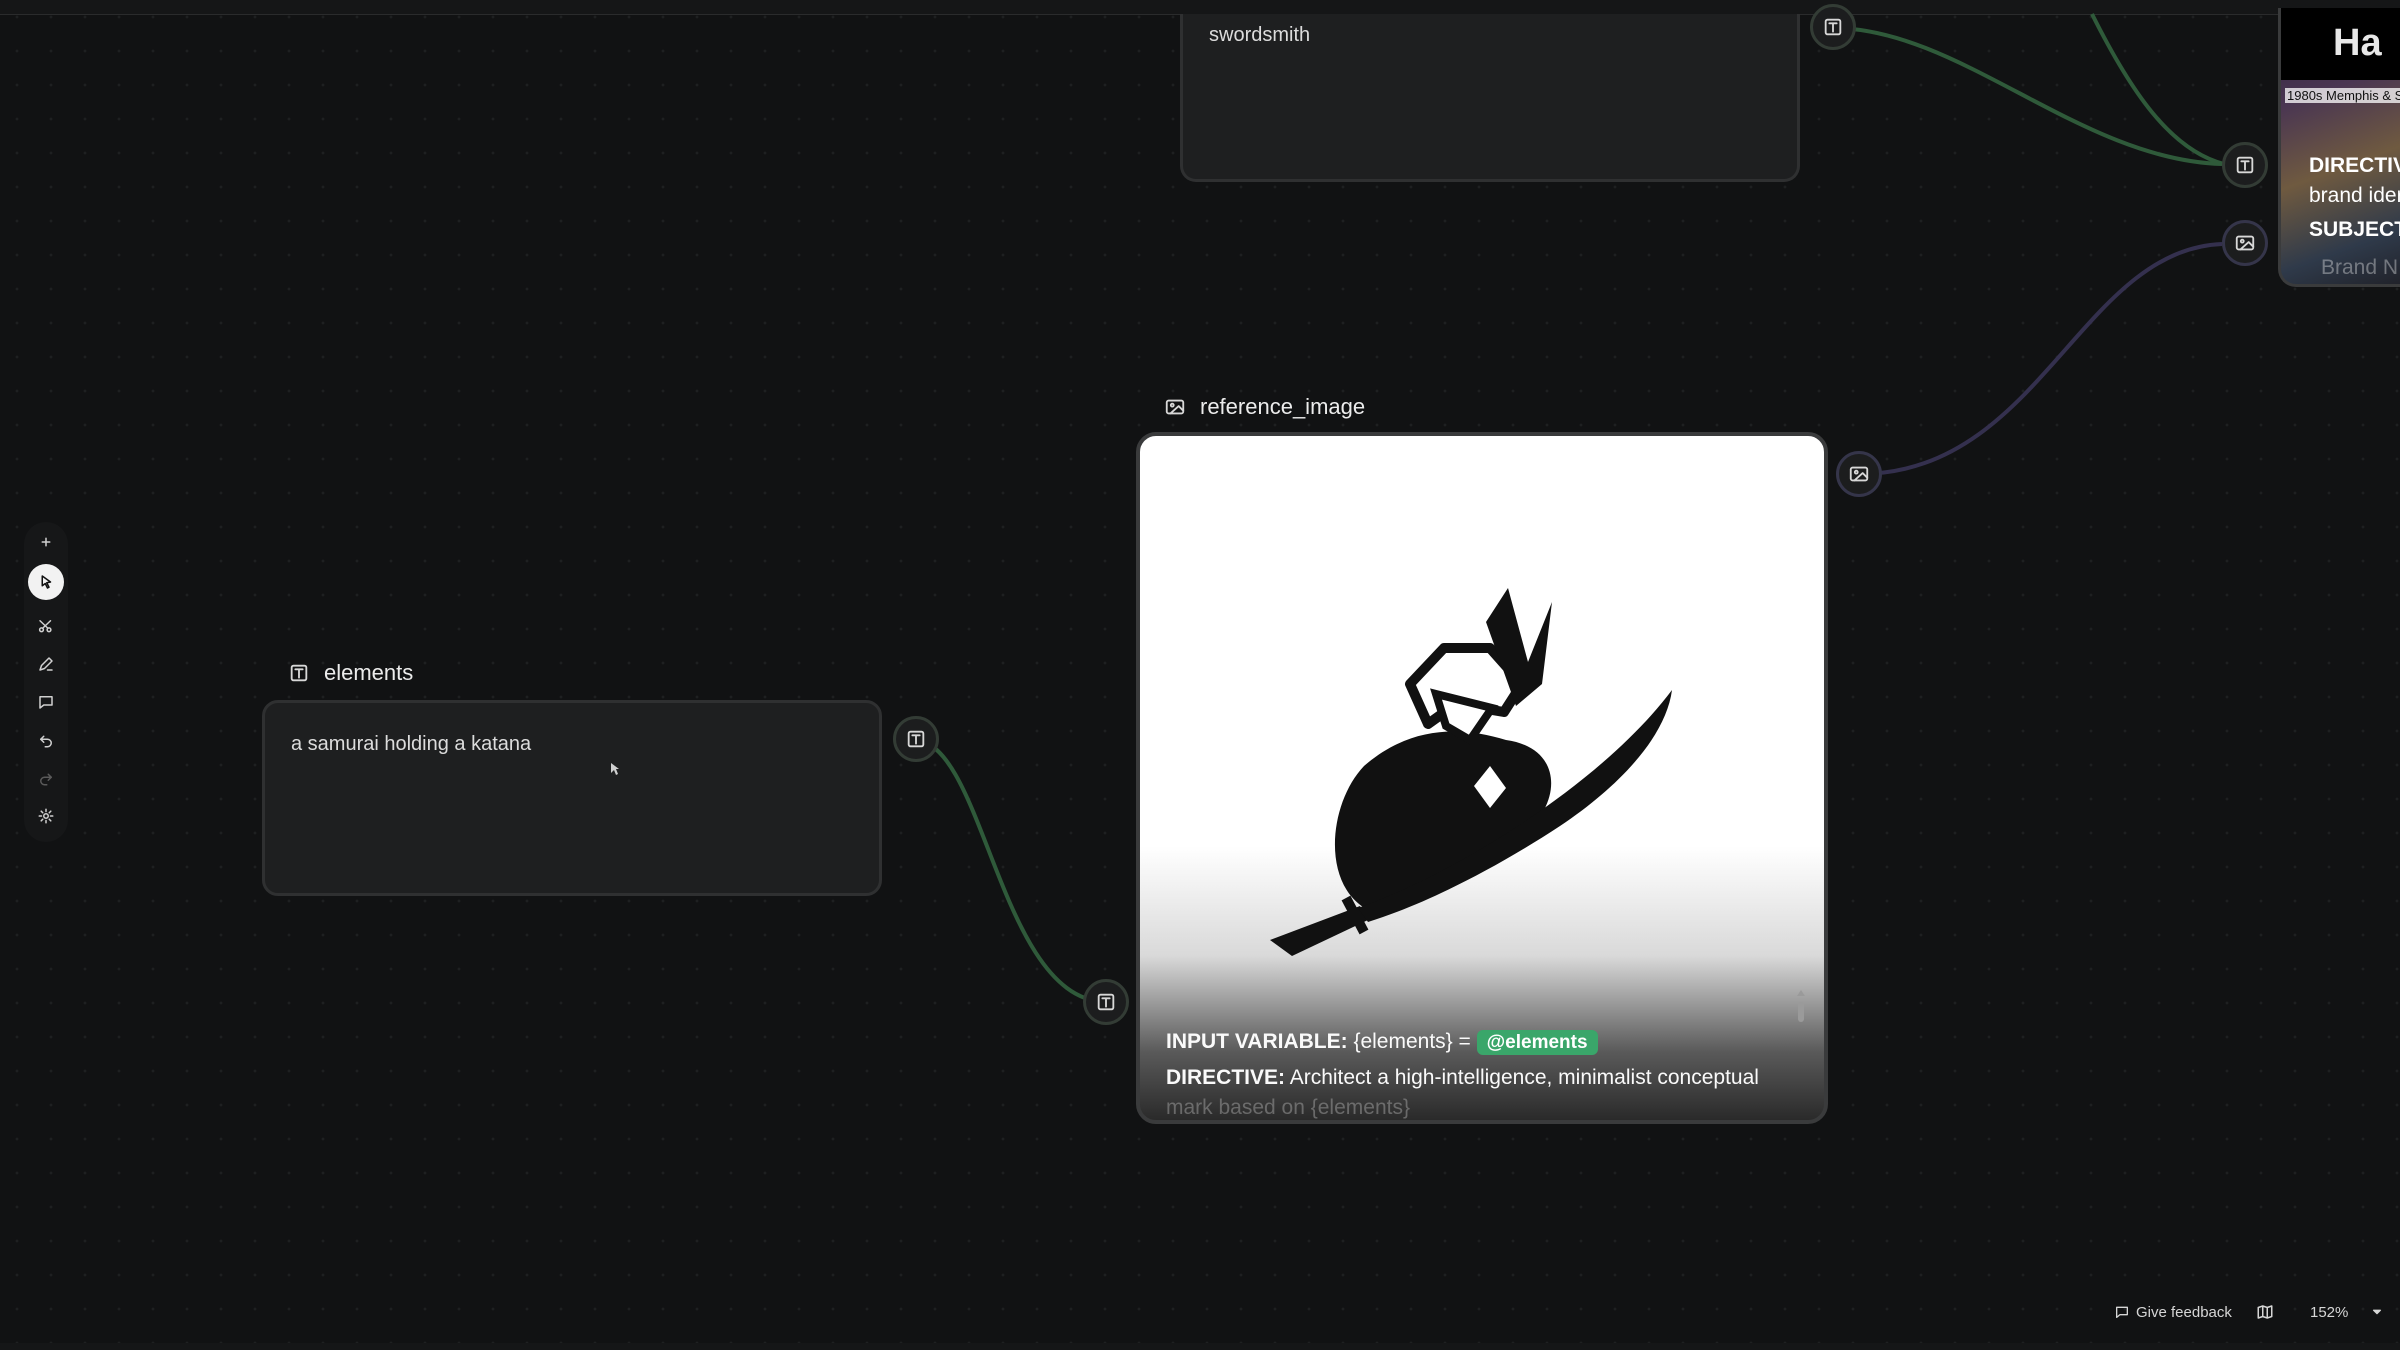 This screenshot has width=2400, height=1350. Describe the element at coordinates (2027, 96) in the screenshot. I see `wire-top-to-preview` at that location.